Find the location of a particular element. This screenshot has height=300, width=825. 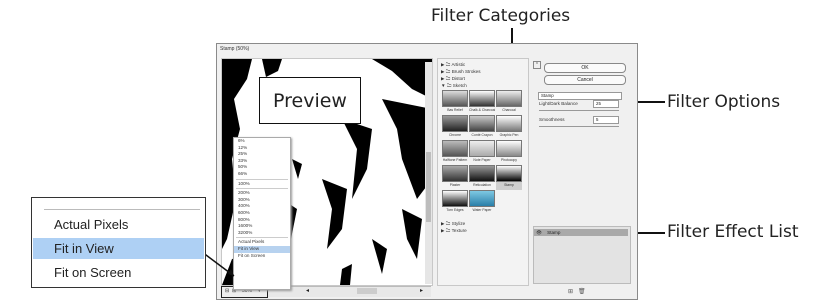

filter-thumb-halftone-pattern: Halftone Pattern is located at coordinates (455, 152).